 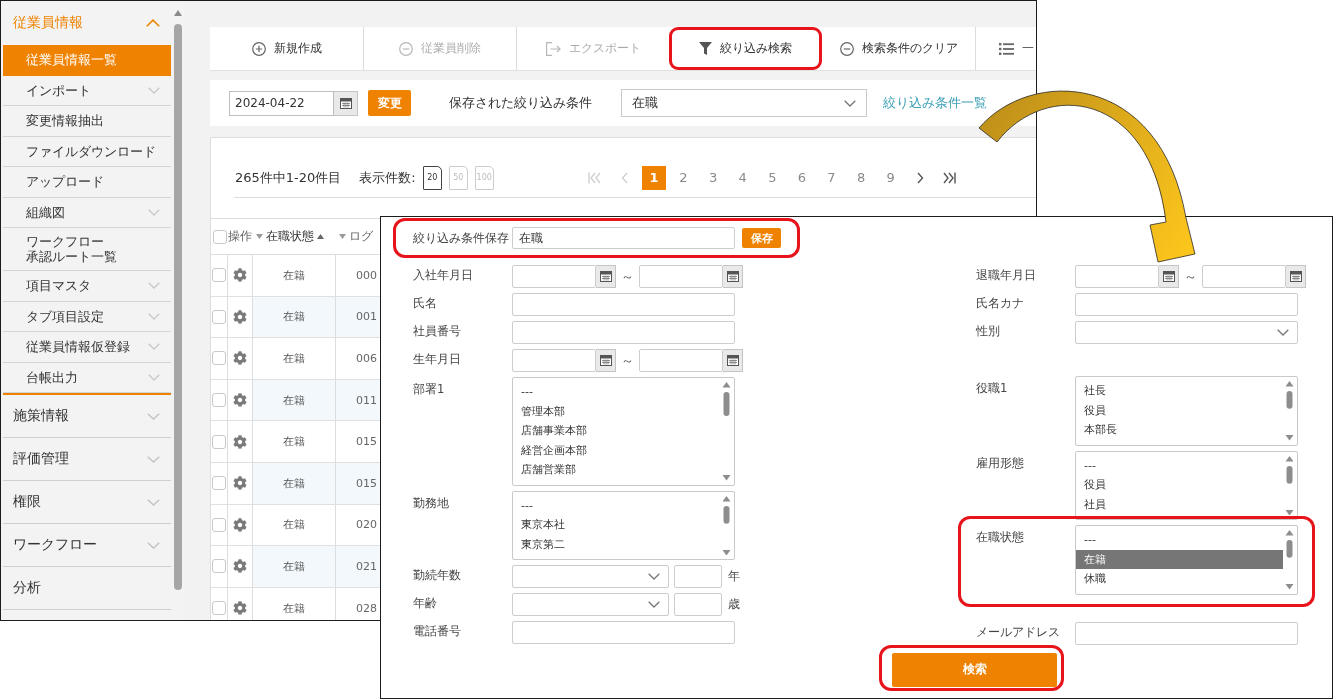 What do you see at coordinates (87, 588) in the screenshot?
I see `sidebar-section: 分析` at bounding box center [87, 588].